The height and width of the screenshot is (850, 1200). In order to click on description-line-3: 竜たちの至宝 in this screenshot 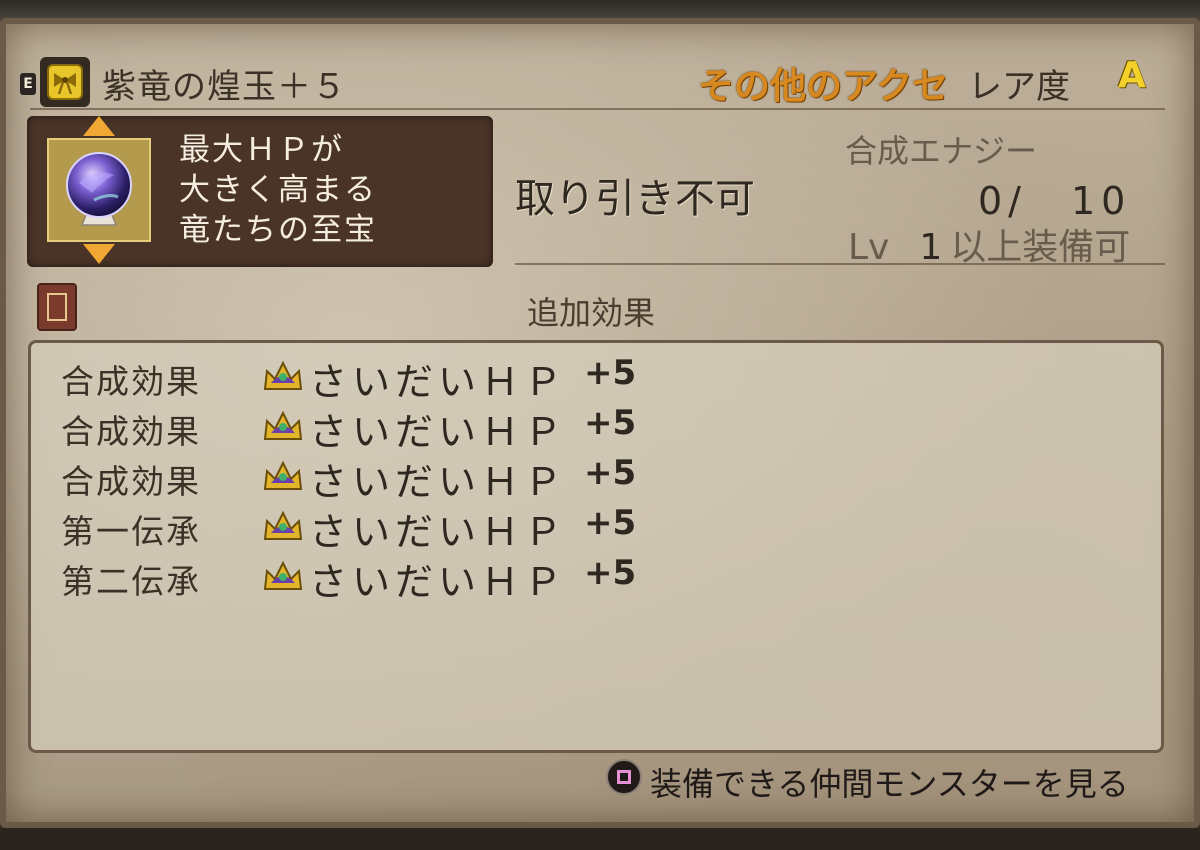, I will do `click(278, 230)`.